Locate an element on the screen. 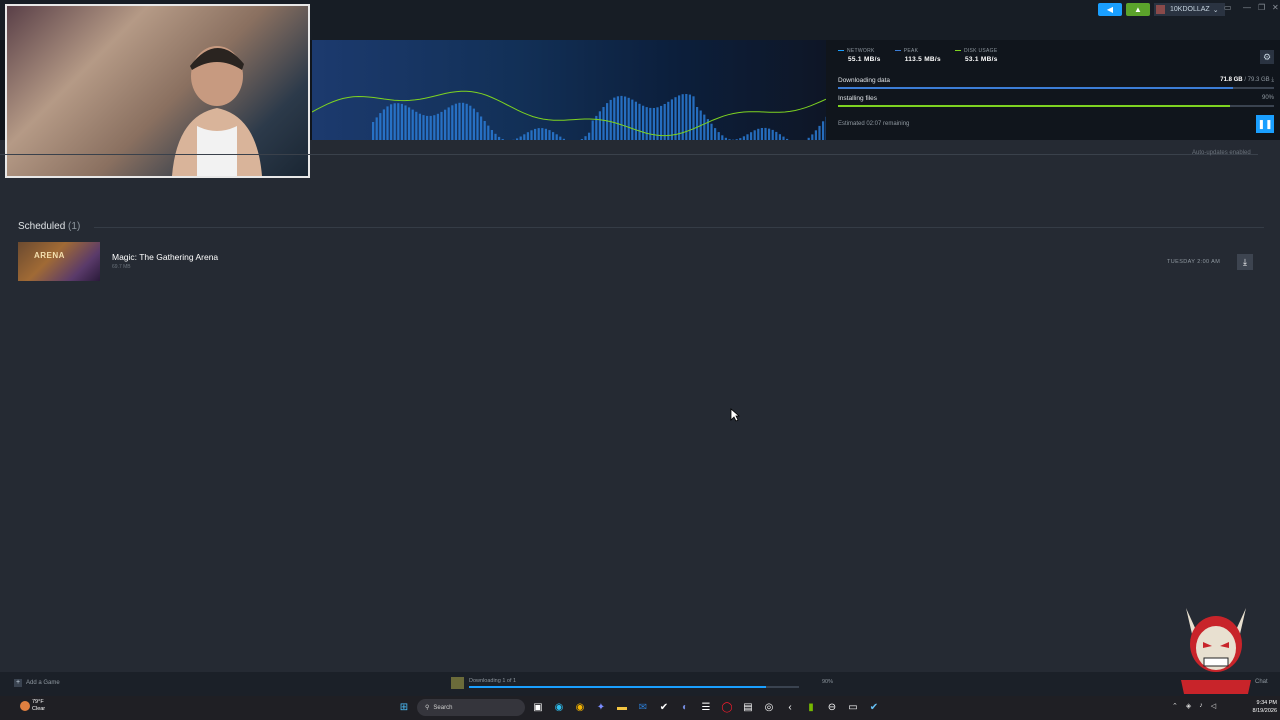  file-explorer-icon: ▬ is located at coordinates (622, 707).